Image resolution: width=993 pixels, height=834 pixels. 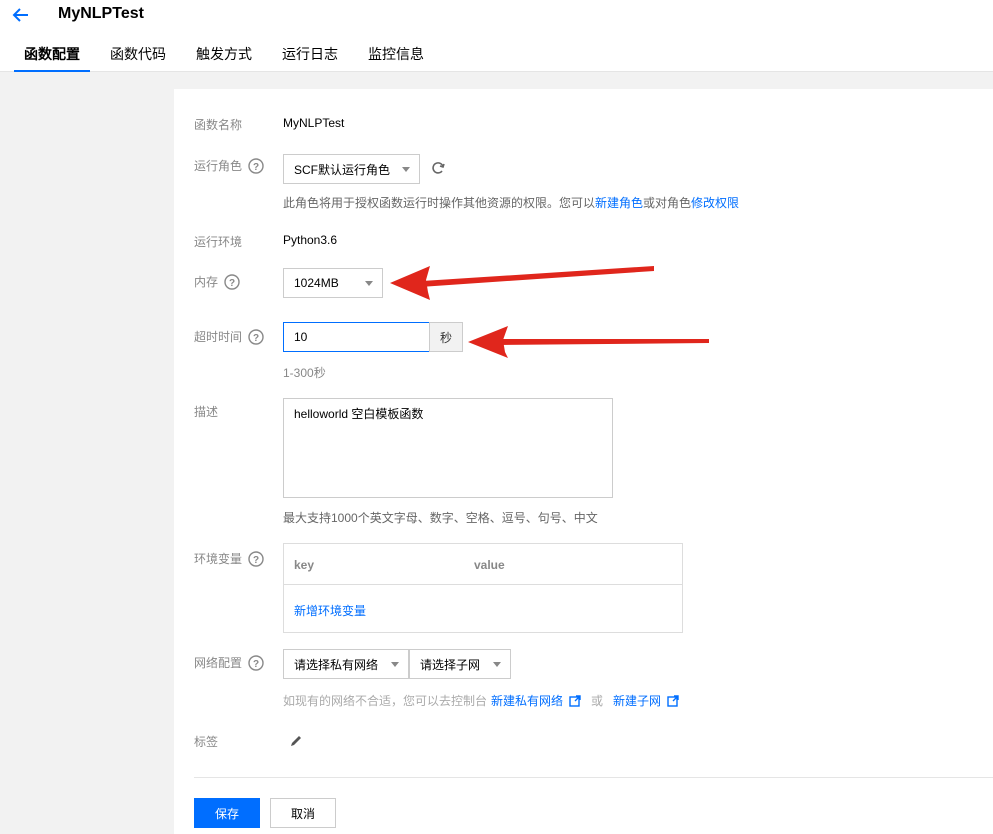 What do you see at coordinates (138, 58) in the screenshot?
I see `tab-function-code: 函数代码` at bounding box center [138, 58].